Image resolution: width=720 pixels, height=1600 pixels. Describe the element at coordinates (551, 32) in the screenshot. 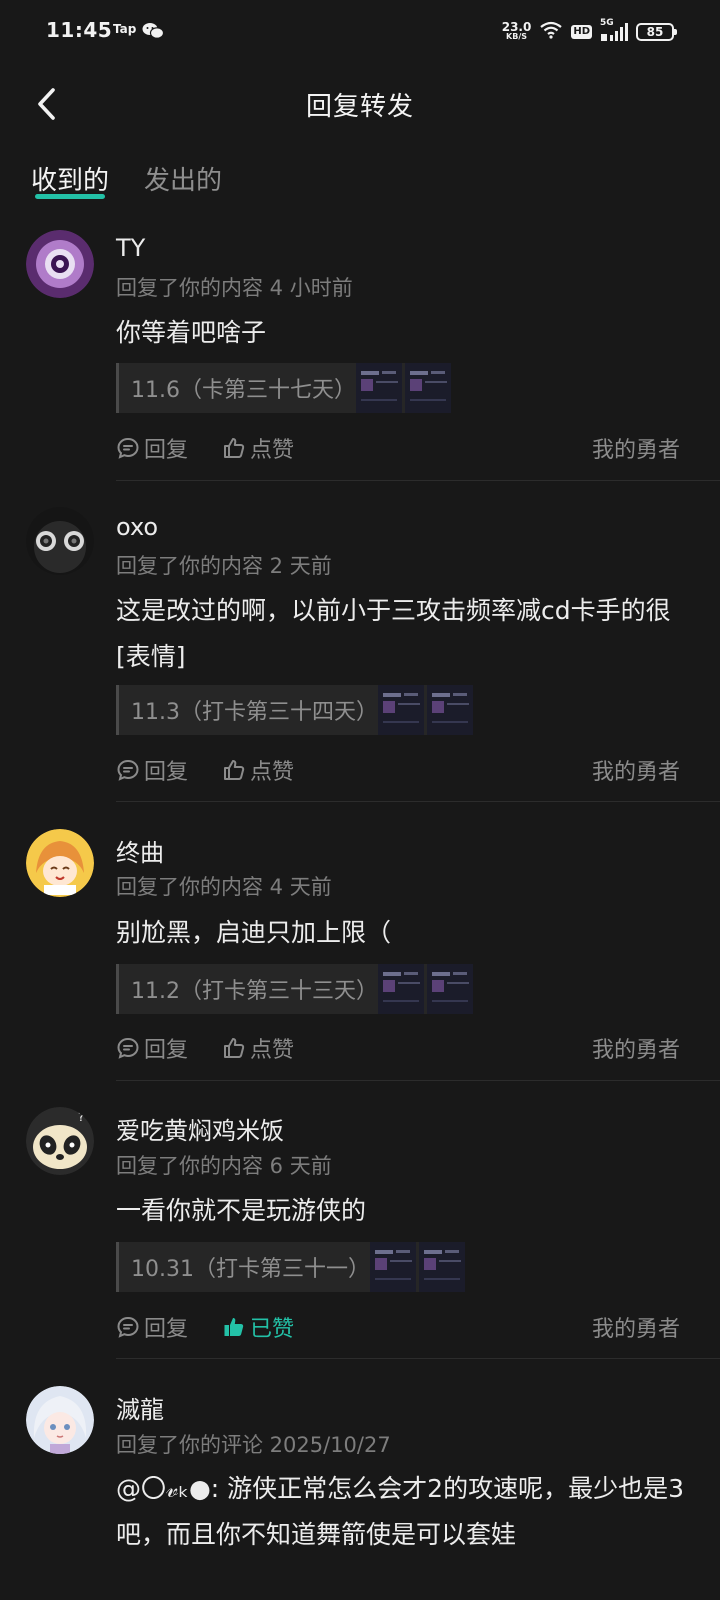

I see `wifi-icon` at that location.